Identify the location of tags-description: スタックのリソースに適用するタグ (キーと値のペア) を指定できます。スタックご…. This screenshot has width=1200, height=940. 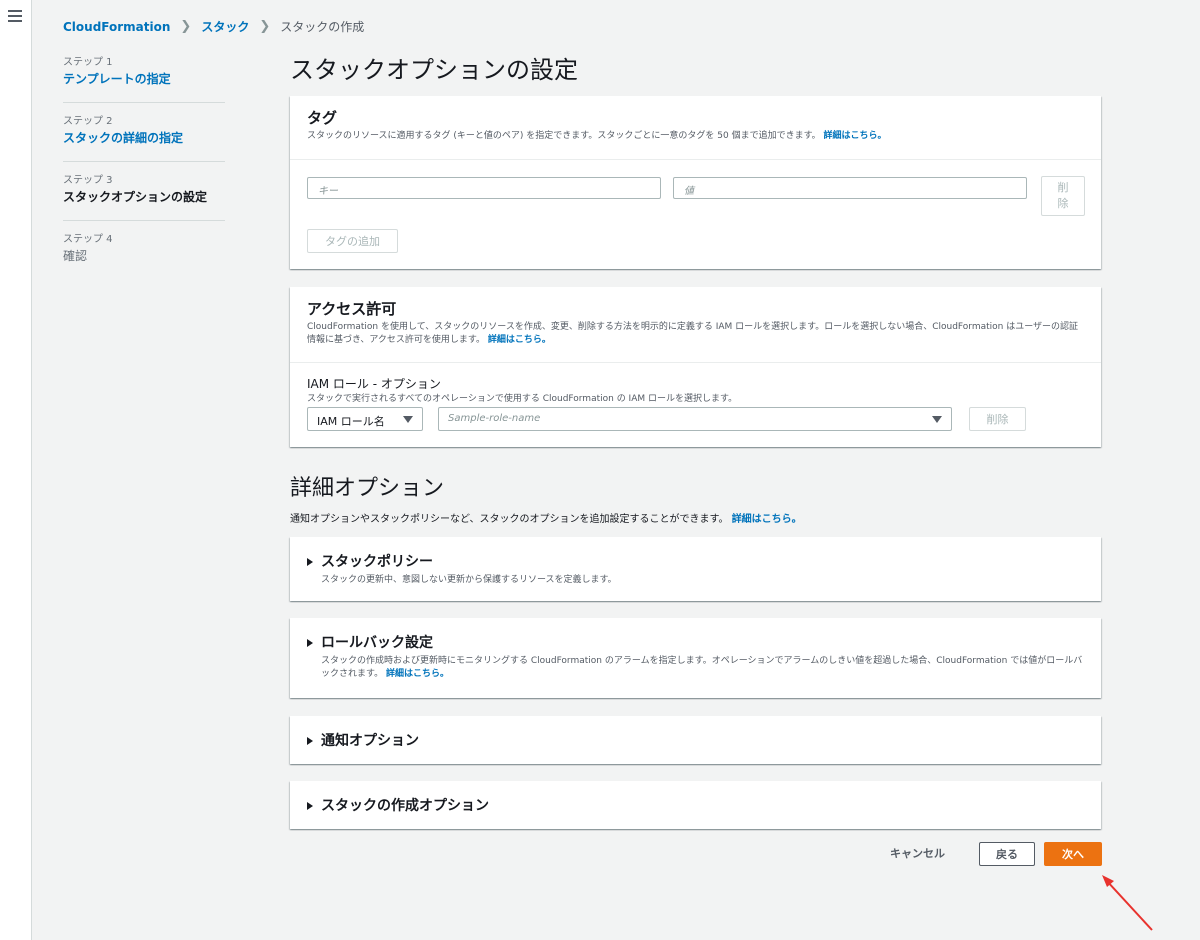
(564, 136).